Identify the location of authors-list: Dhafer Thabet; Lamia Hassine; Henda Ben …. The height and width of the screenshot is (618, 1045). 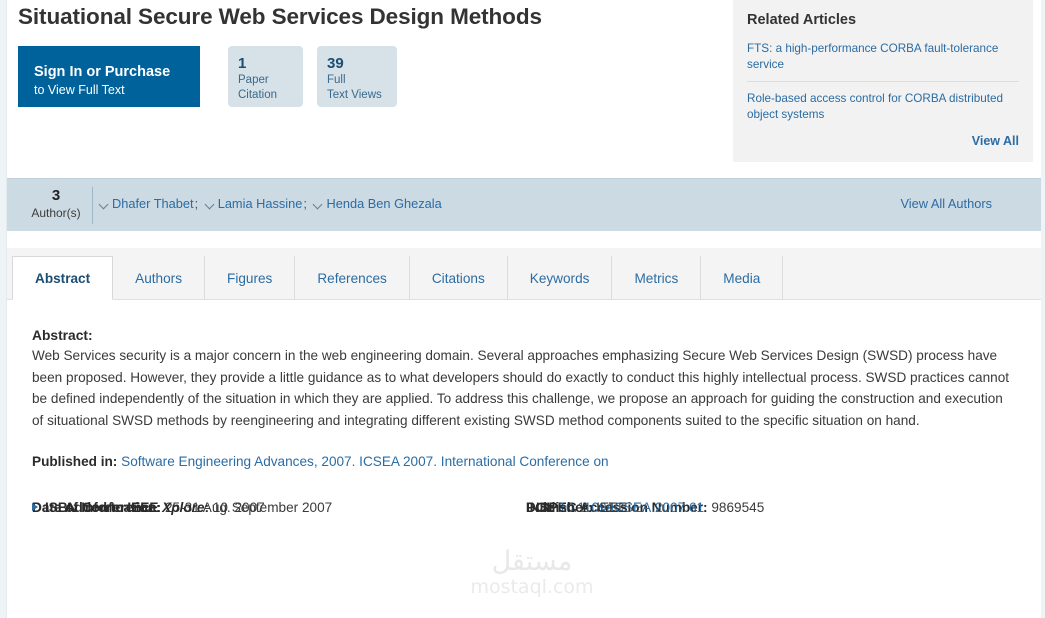
(271, 203).